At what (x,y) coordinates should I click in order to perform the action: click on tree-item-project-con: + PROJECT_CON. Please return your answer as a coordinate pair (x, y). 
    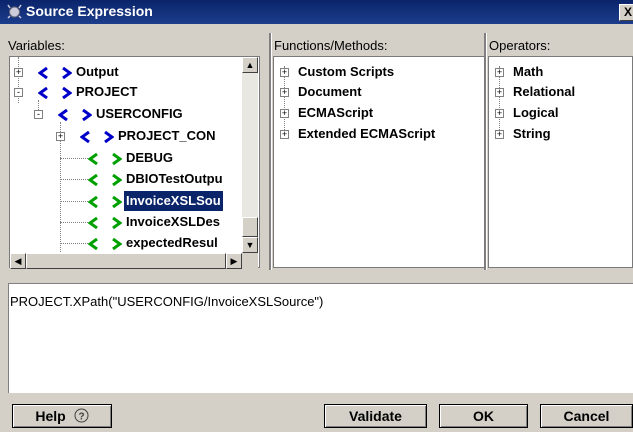
    Looking at the image, I should click on (121, 136).